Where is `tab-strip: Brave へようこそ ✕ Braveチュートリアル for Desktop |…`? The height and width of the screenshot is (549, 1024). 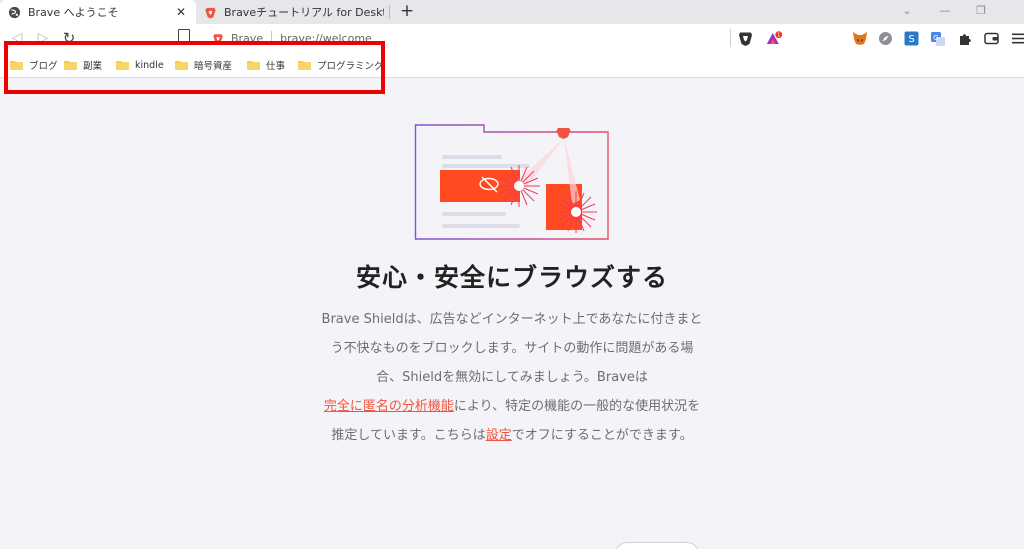 tab-strip: Brave へようこそ ✕ Braveチュートリアル for Desktop |… is located at coordinates (512, 12).